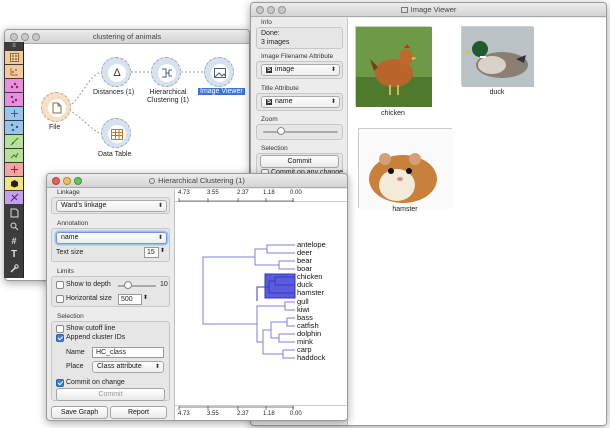 Image resolution: width=610 pixels, height=428 pixels. I want to click on data-table-node, so click(116, 133).